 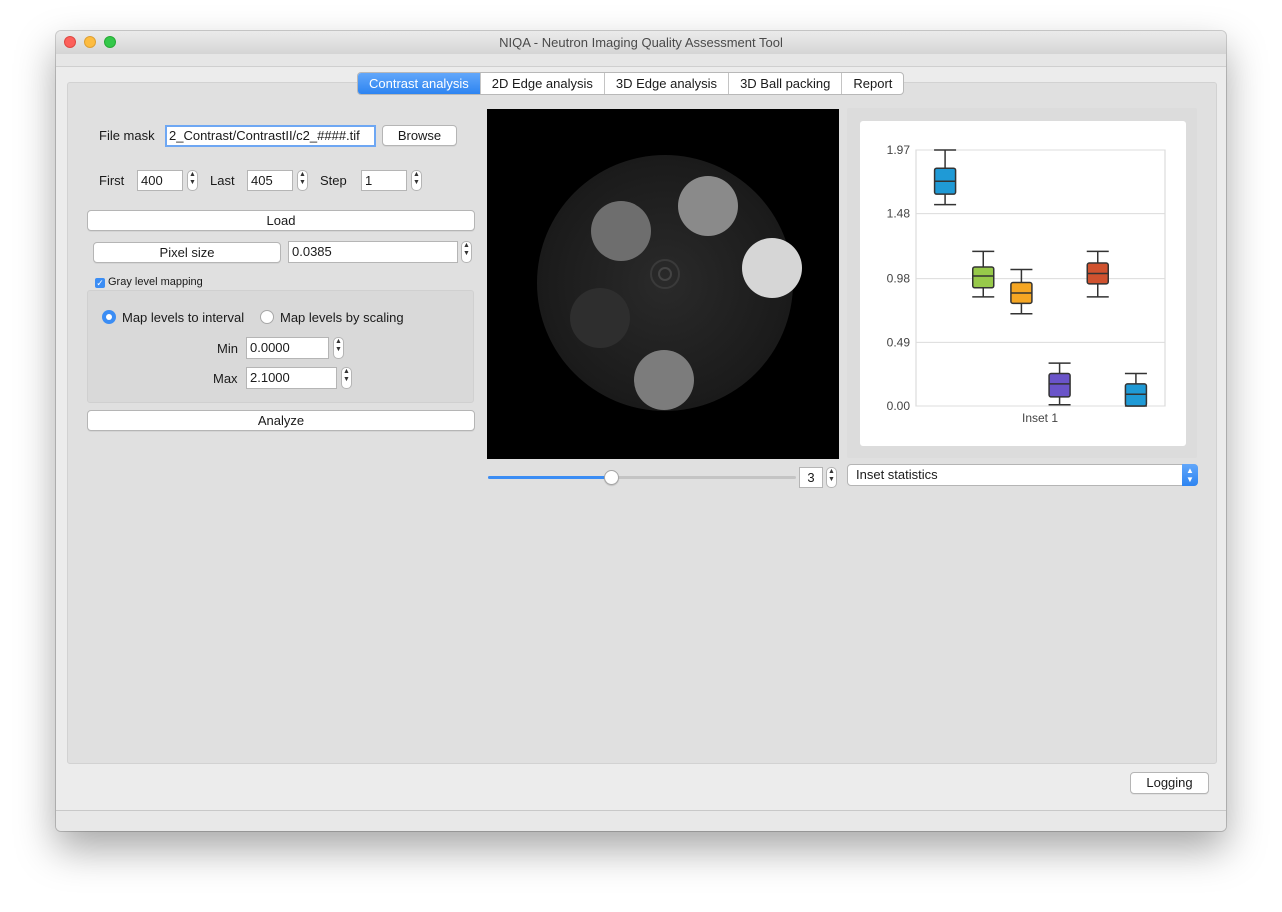 What do you see at coordinates (127, 135) in the screenshot?
I see `file-mask-label: File mask` at bounding box center [127, 135].